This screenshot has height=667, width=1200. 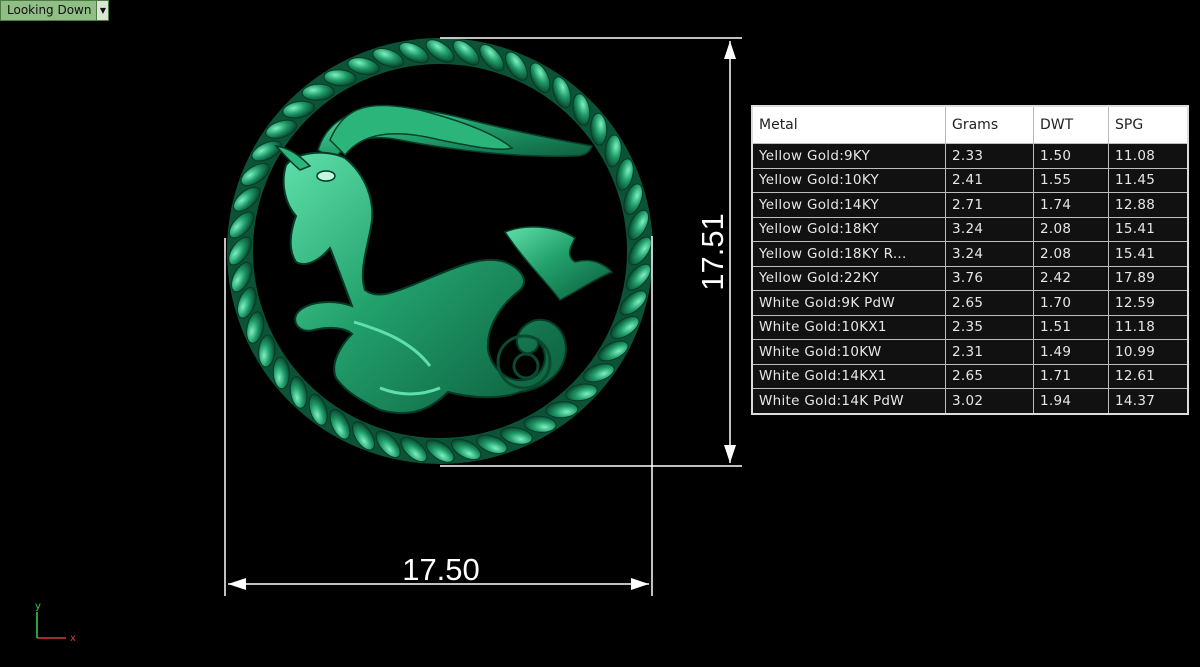 I want to click on column-header-dwt: DWT, so click(x=1071, y=125).